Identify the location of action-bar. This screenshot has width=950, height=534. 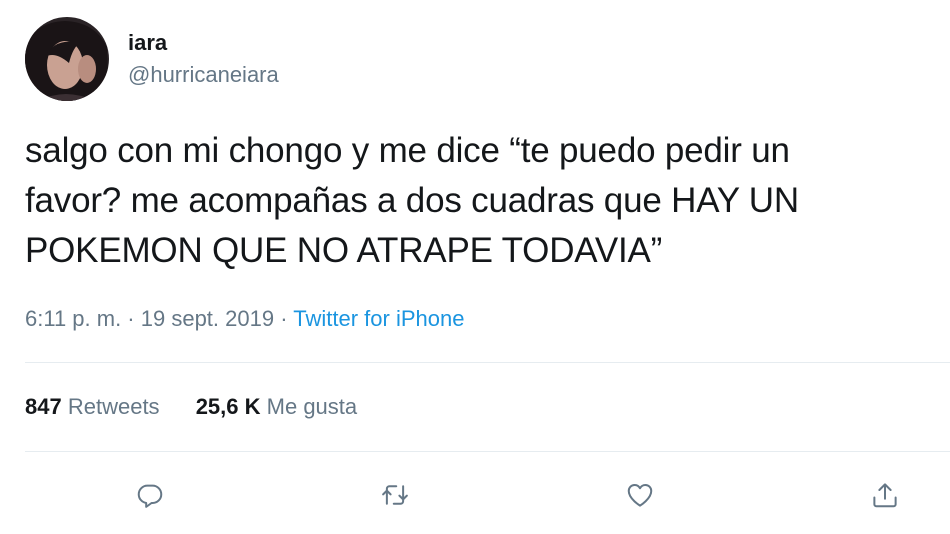
(475, 495).